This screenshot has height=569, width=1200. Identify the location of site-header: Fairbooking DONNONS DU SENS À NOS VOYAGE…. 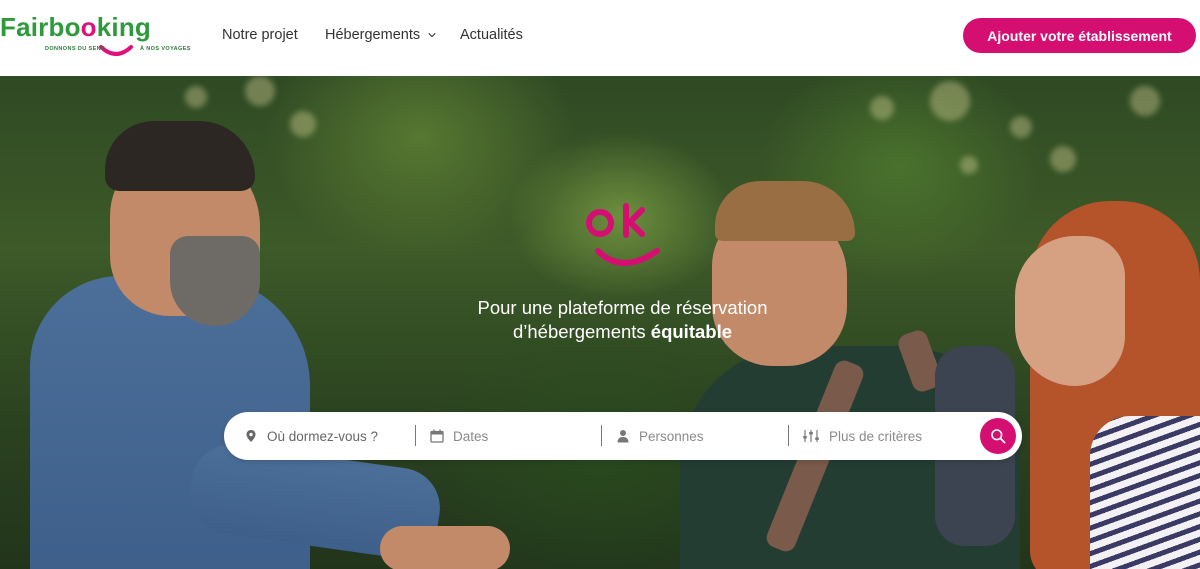
(600, 38).